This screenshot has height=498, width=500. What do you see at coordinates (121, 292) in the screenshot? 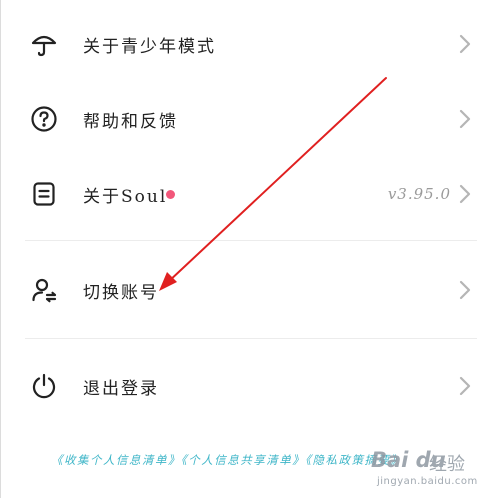
I see `menu-item-label: 切换账号` at bounding box center [121, 292].